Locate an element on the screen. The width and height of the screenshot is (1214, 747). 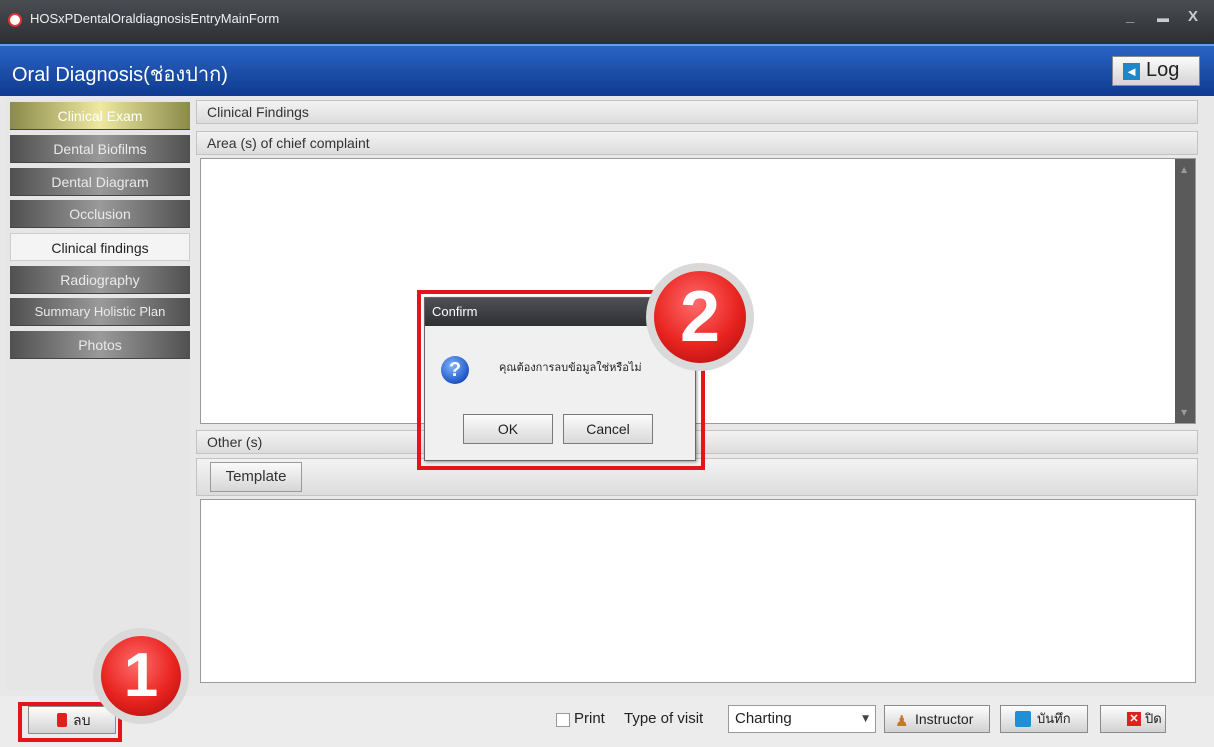
close-label: ปิด is located at coordinates (1153, 718).